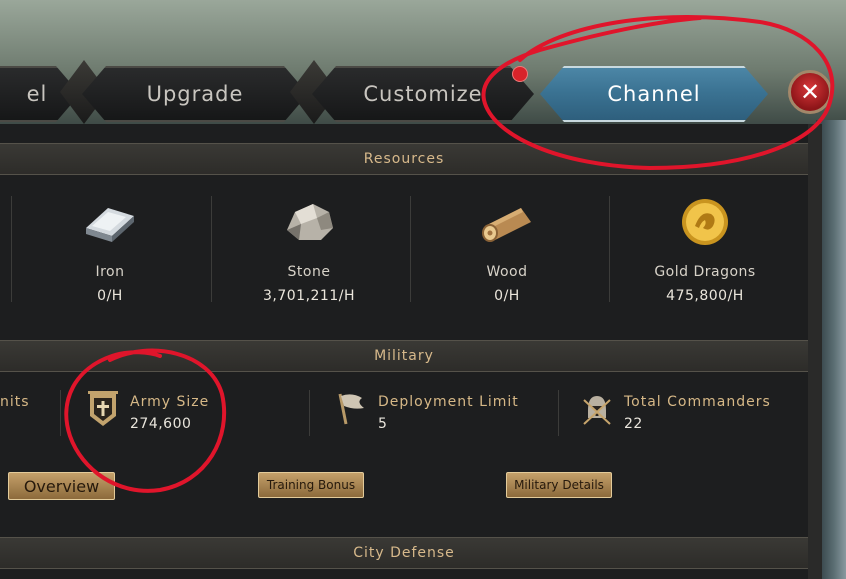  I want to click on resource-rate: 3,701,211/H, so click(309, 296).